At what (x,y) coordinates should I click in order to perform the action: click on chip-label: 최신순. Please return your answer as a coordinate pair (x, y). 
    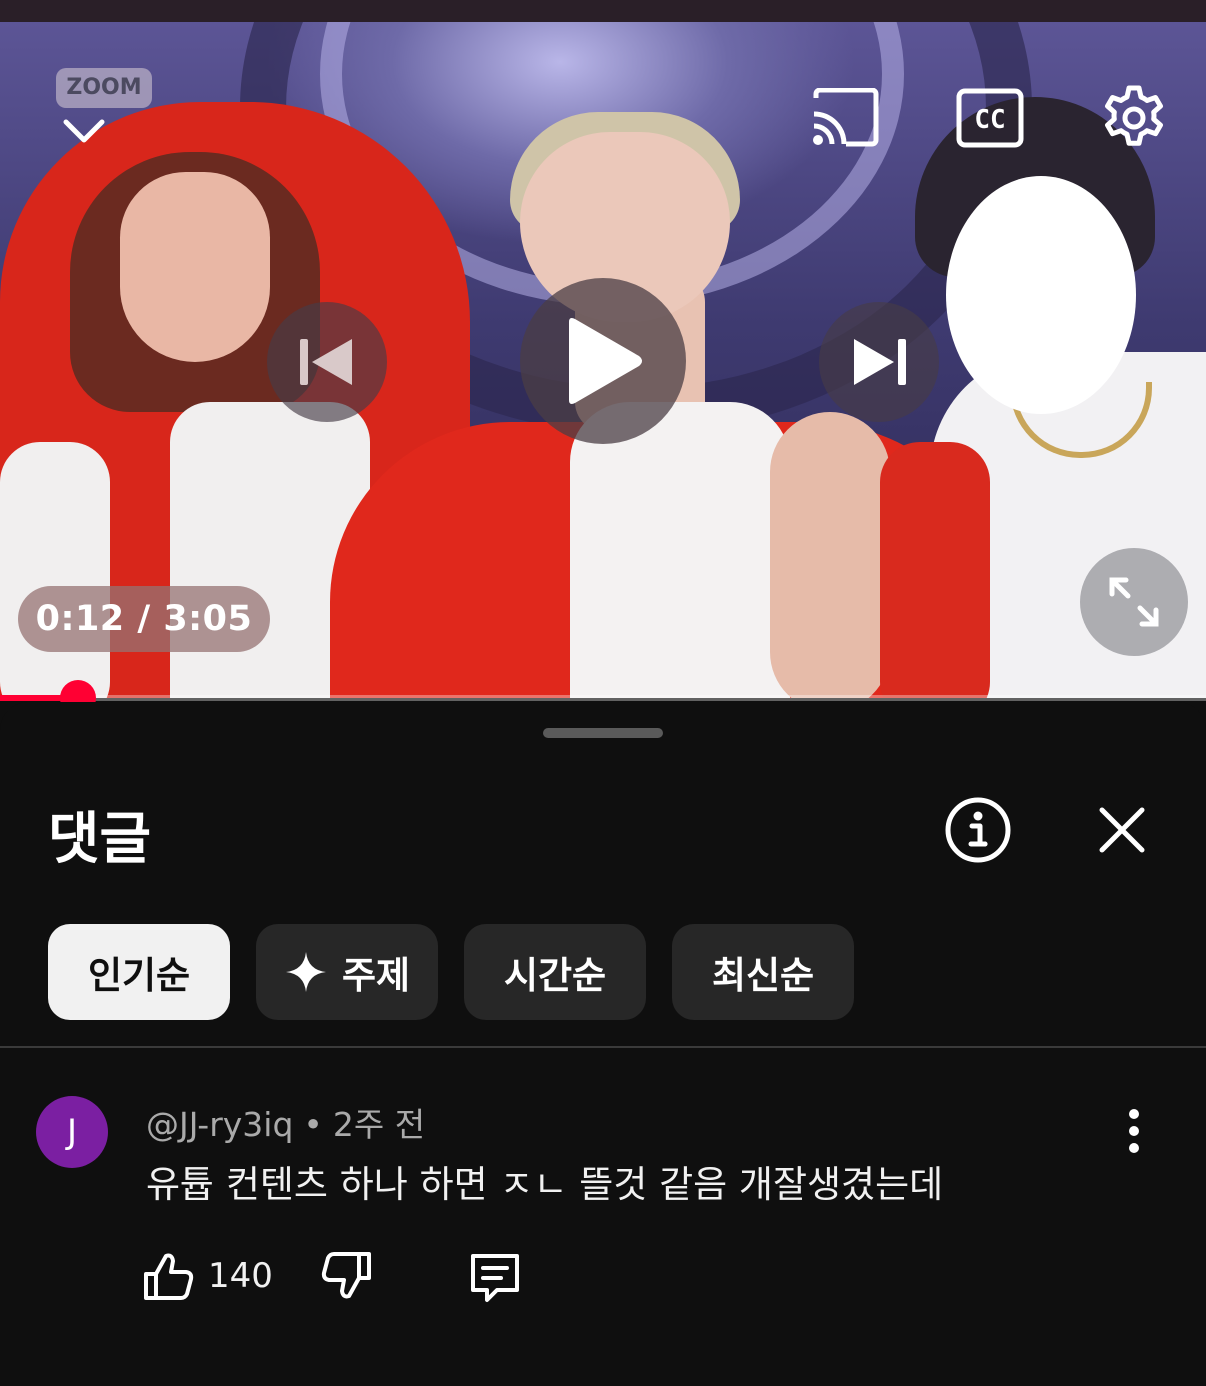
    Looking at the image, I should click on (763, 975).